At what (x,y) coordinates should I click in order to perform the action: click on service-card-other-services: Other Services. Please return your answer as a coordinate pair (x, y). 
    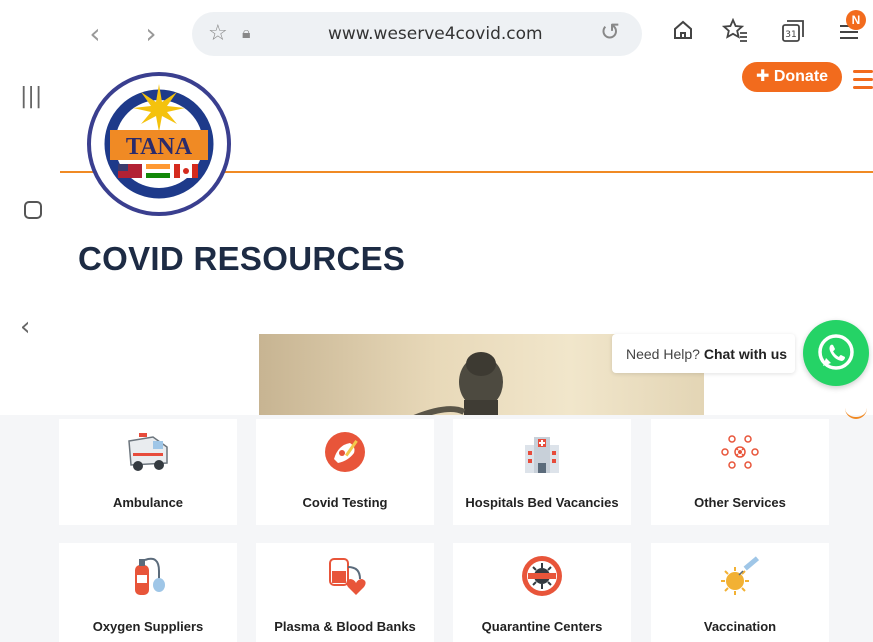
    Looking at the image, I should click on (740, 472).